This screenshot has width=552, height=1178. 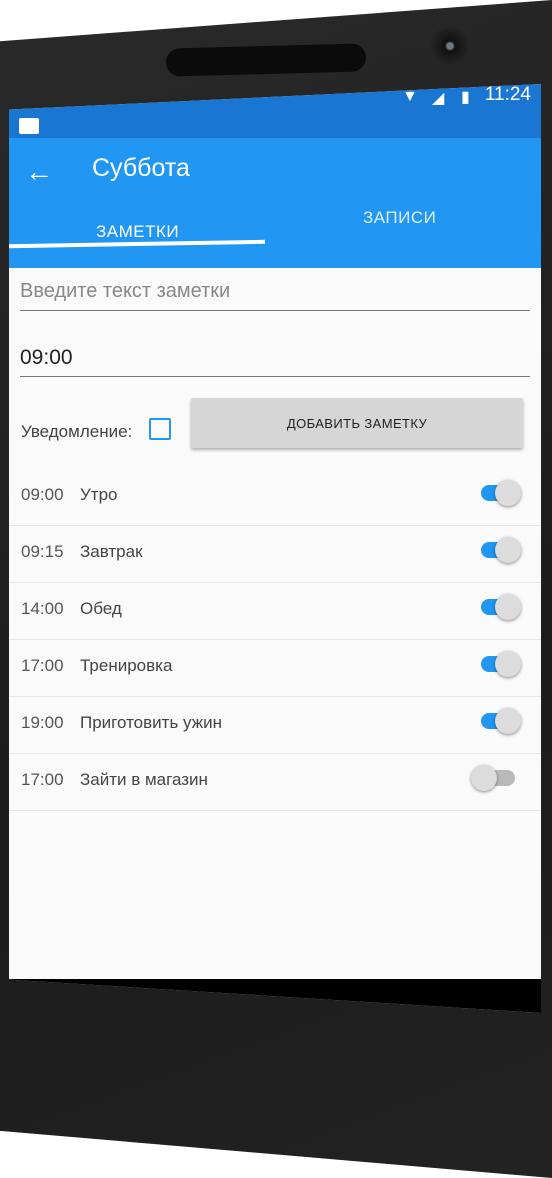 What do you see at coordinates (141, 168) in the screenshot?
I see `page-title: Суббота` at bounding box center [141, 168].